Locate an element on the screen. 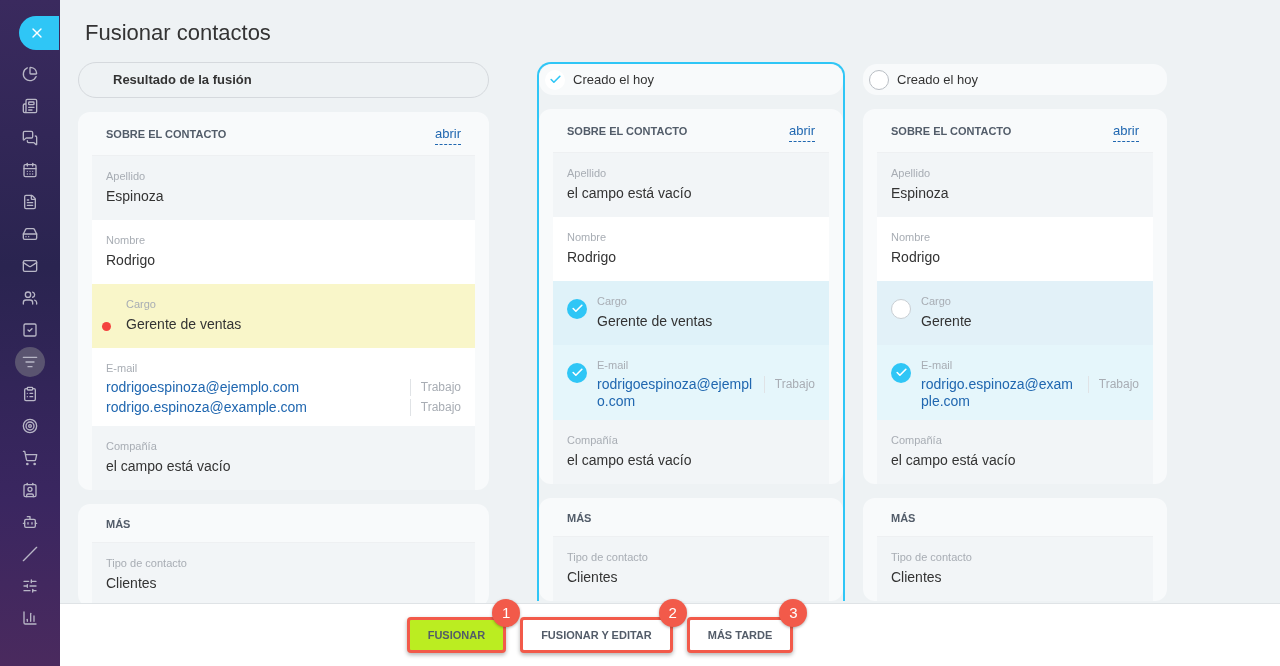 This screenshot has height=666, width=1280. action-button: FUSIONAR Y EDITAR is located at coordinates (596, 635).